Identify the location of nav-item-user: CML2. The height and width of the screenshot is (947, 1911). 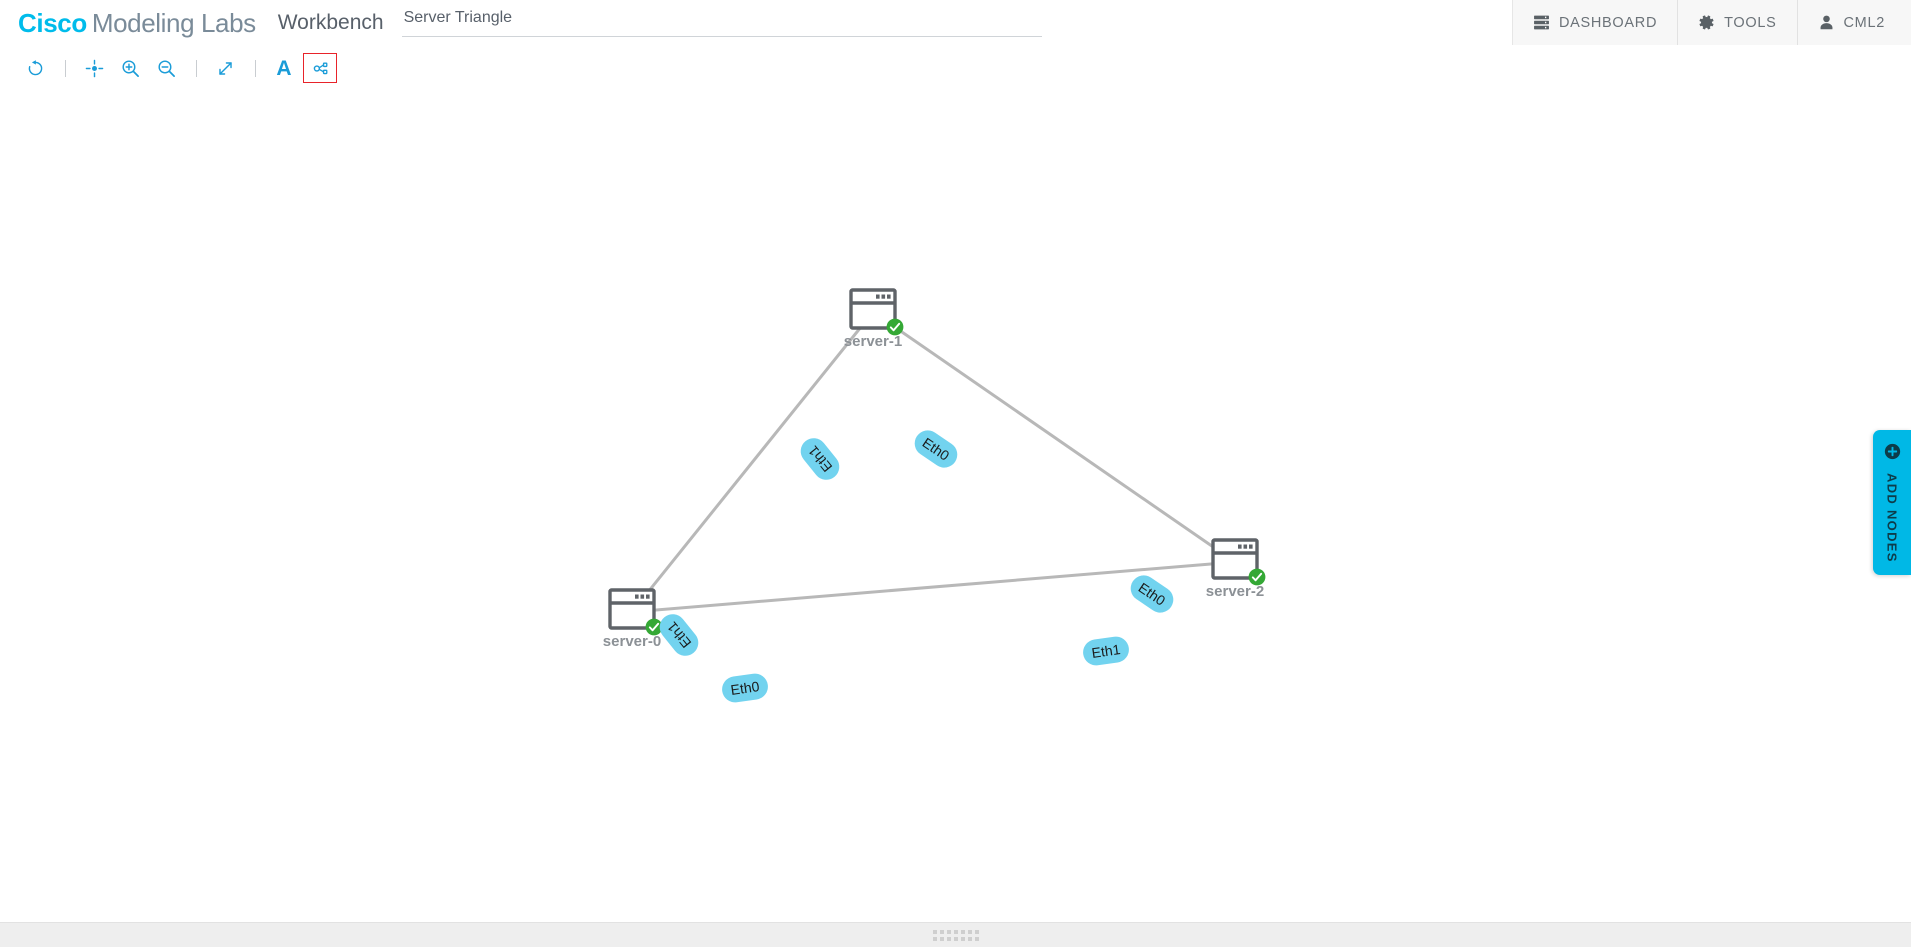
(1854, 22).